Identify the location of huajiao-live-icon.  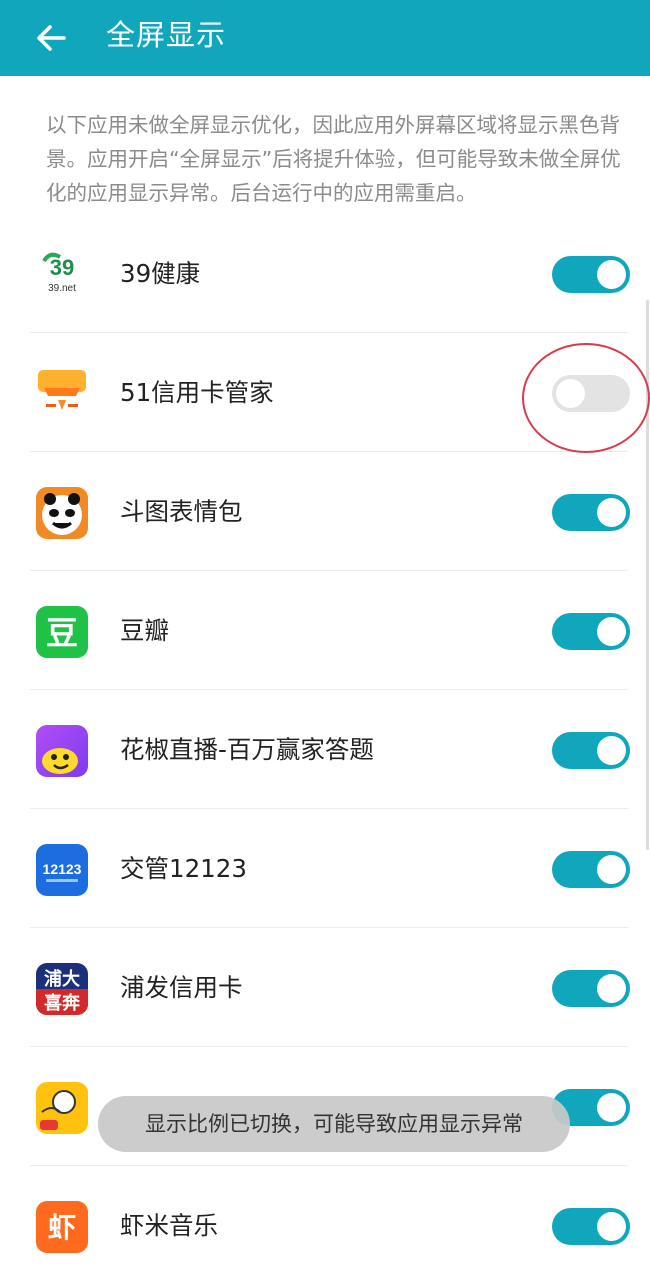
(62, 751).